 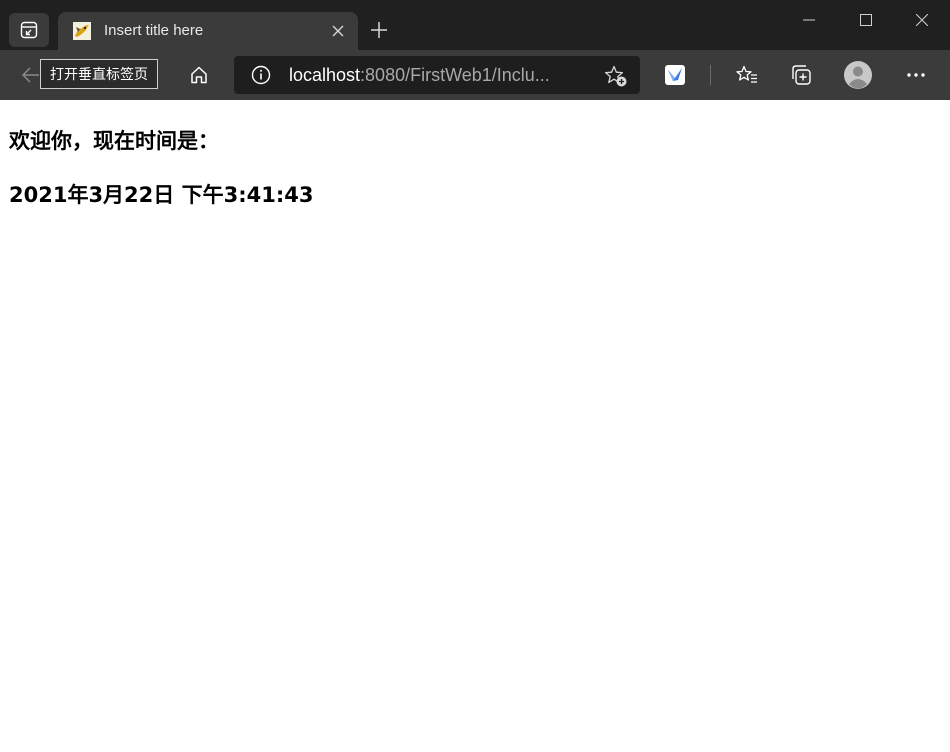 I want to click on more-icon, so click(x=916, y=75).